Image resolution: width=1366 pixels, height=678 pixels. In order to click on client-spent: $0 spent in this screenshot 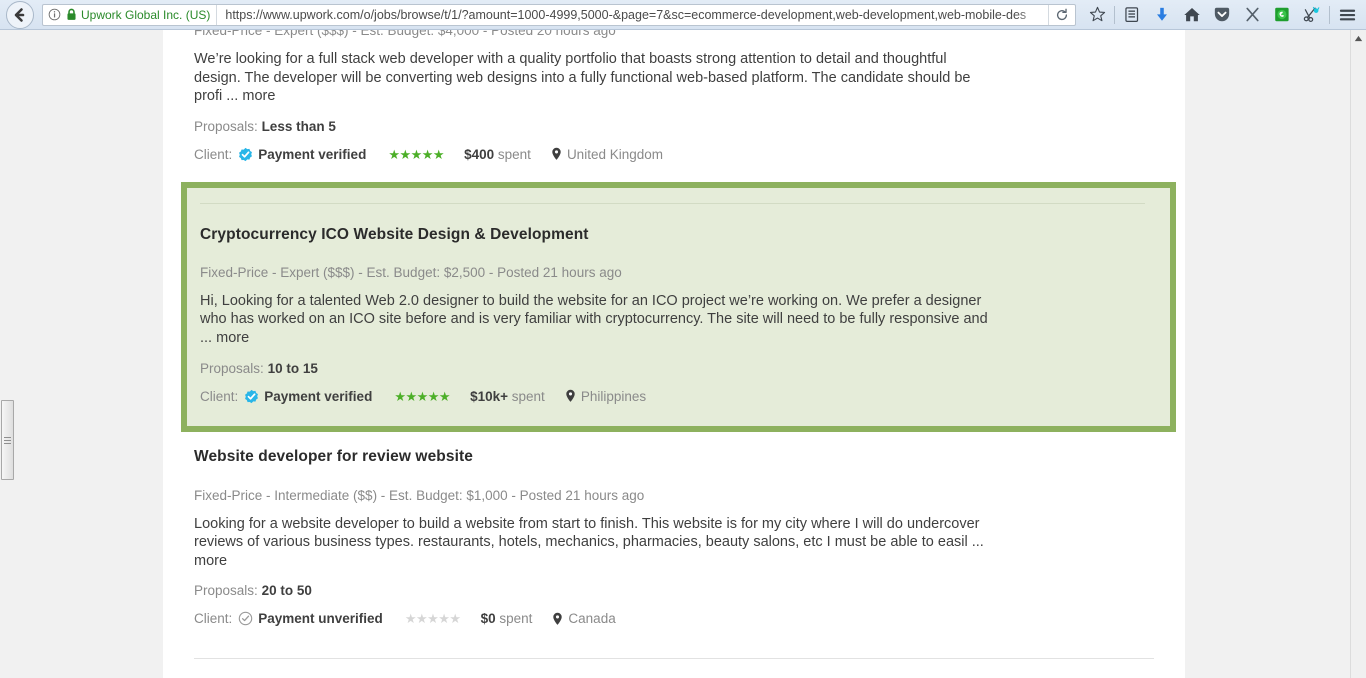, I will do `click(507, 618)`.